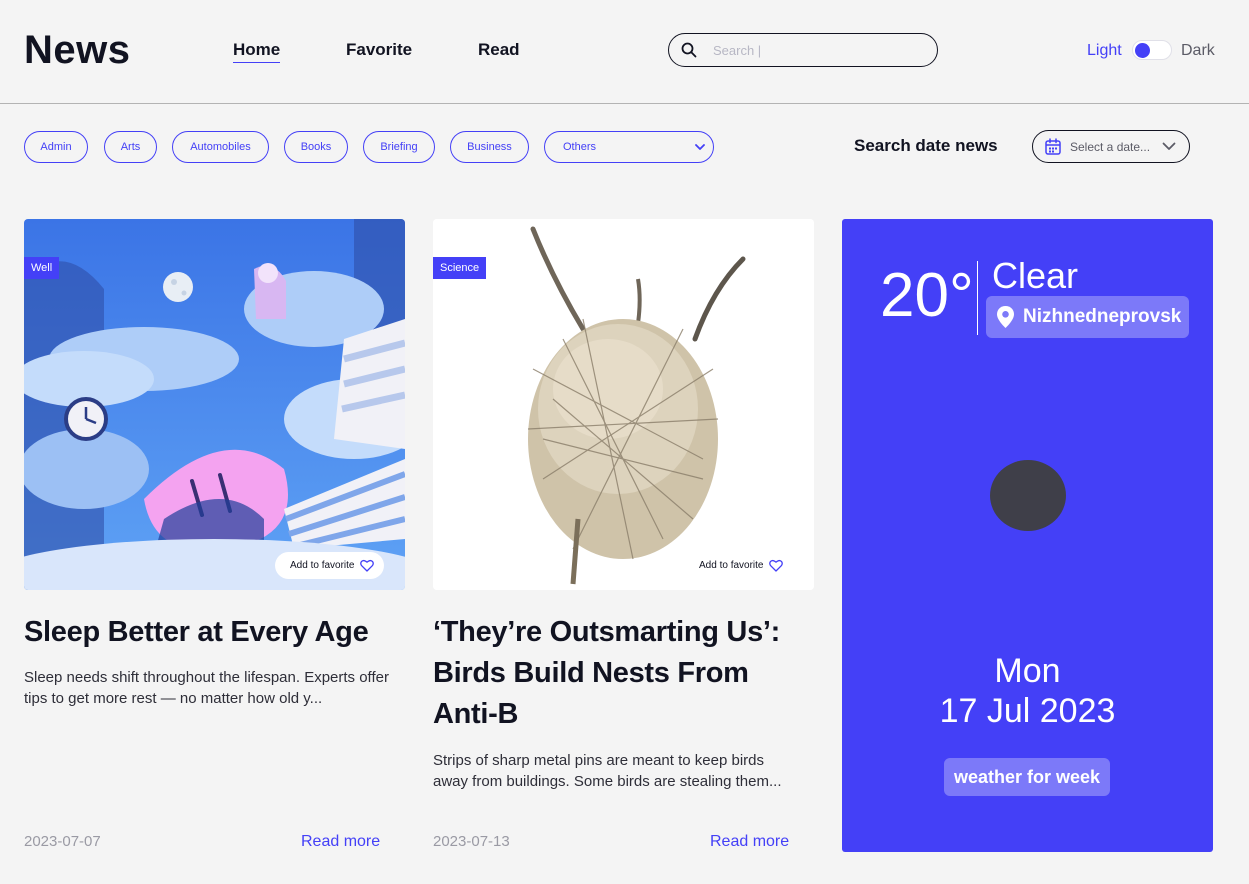 The image size is (1249, 884). I want to click on tag-label: Science, so click(460, 268).